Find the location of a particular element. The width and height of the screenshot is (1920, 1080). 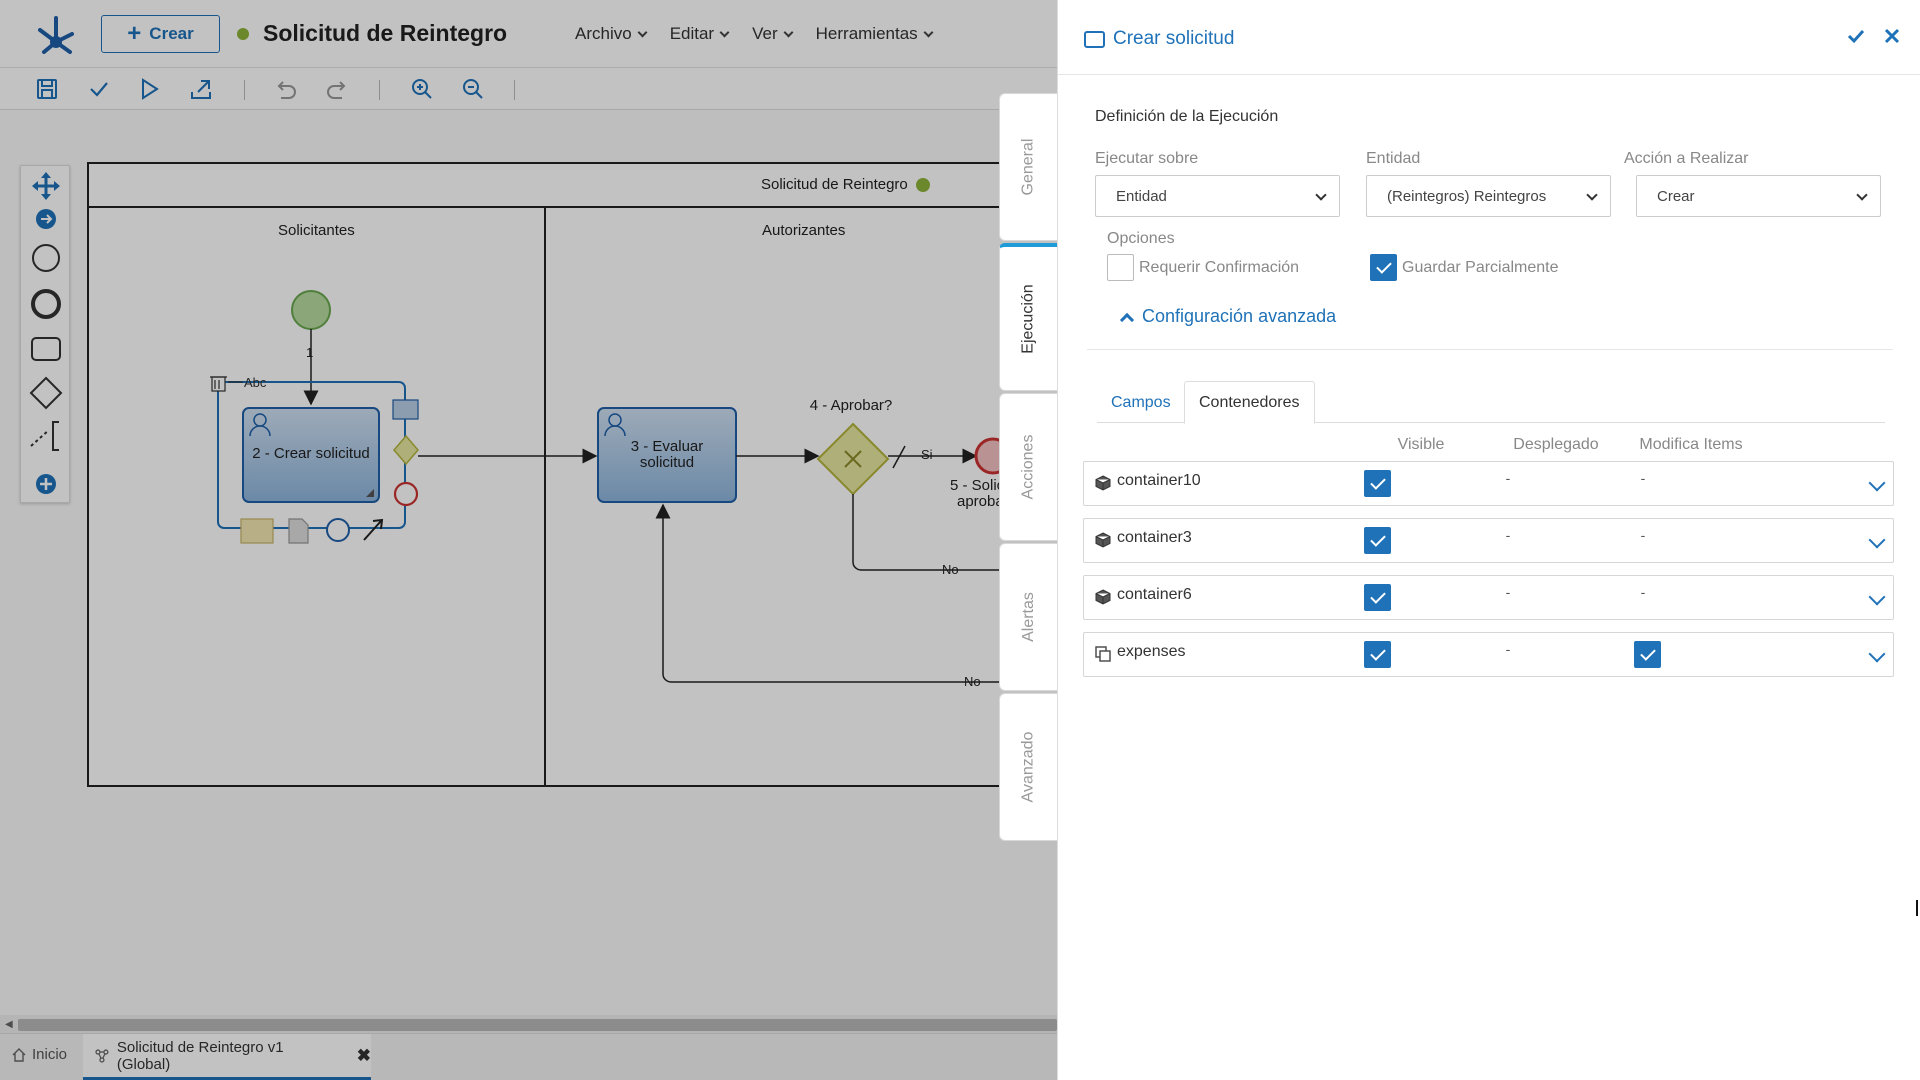

requerir-confirmacion-checkbox is located at coordinates (1120, 267).